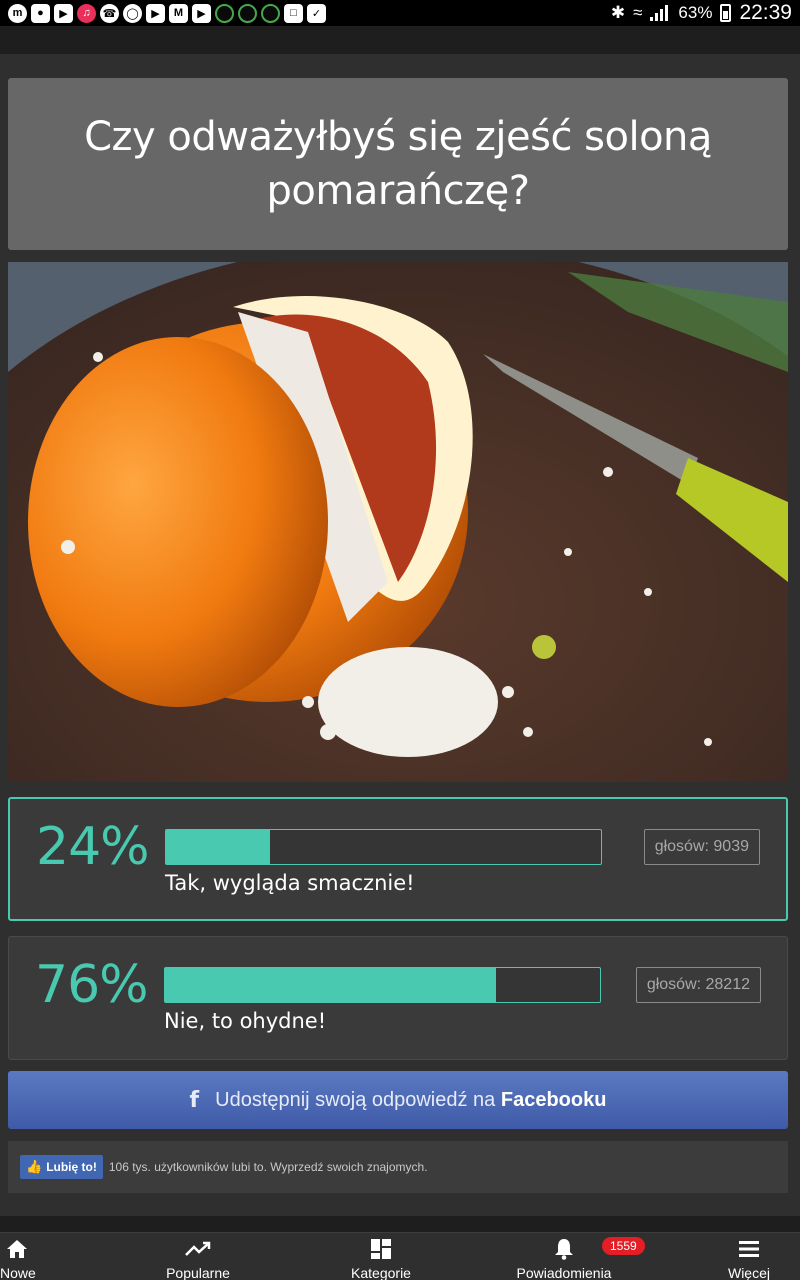  I want to click on nav-item-powiadomienia: Powiadomienia, so click(564, 1258).